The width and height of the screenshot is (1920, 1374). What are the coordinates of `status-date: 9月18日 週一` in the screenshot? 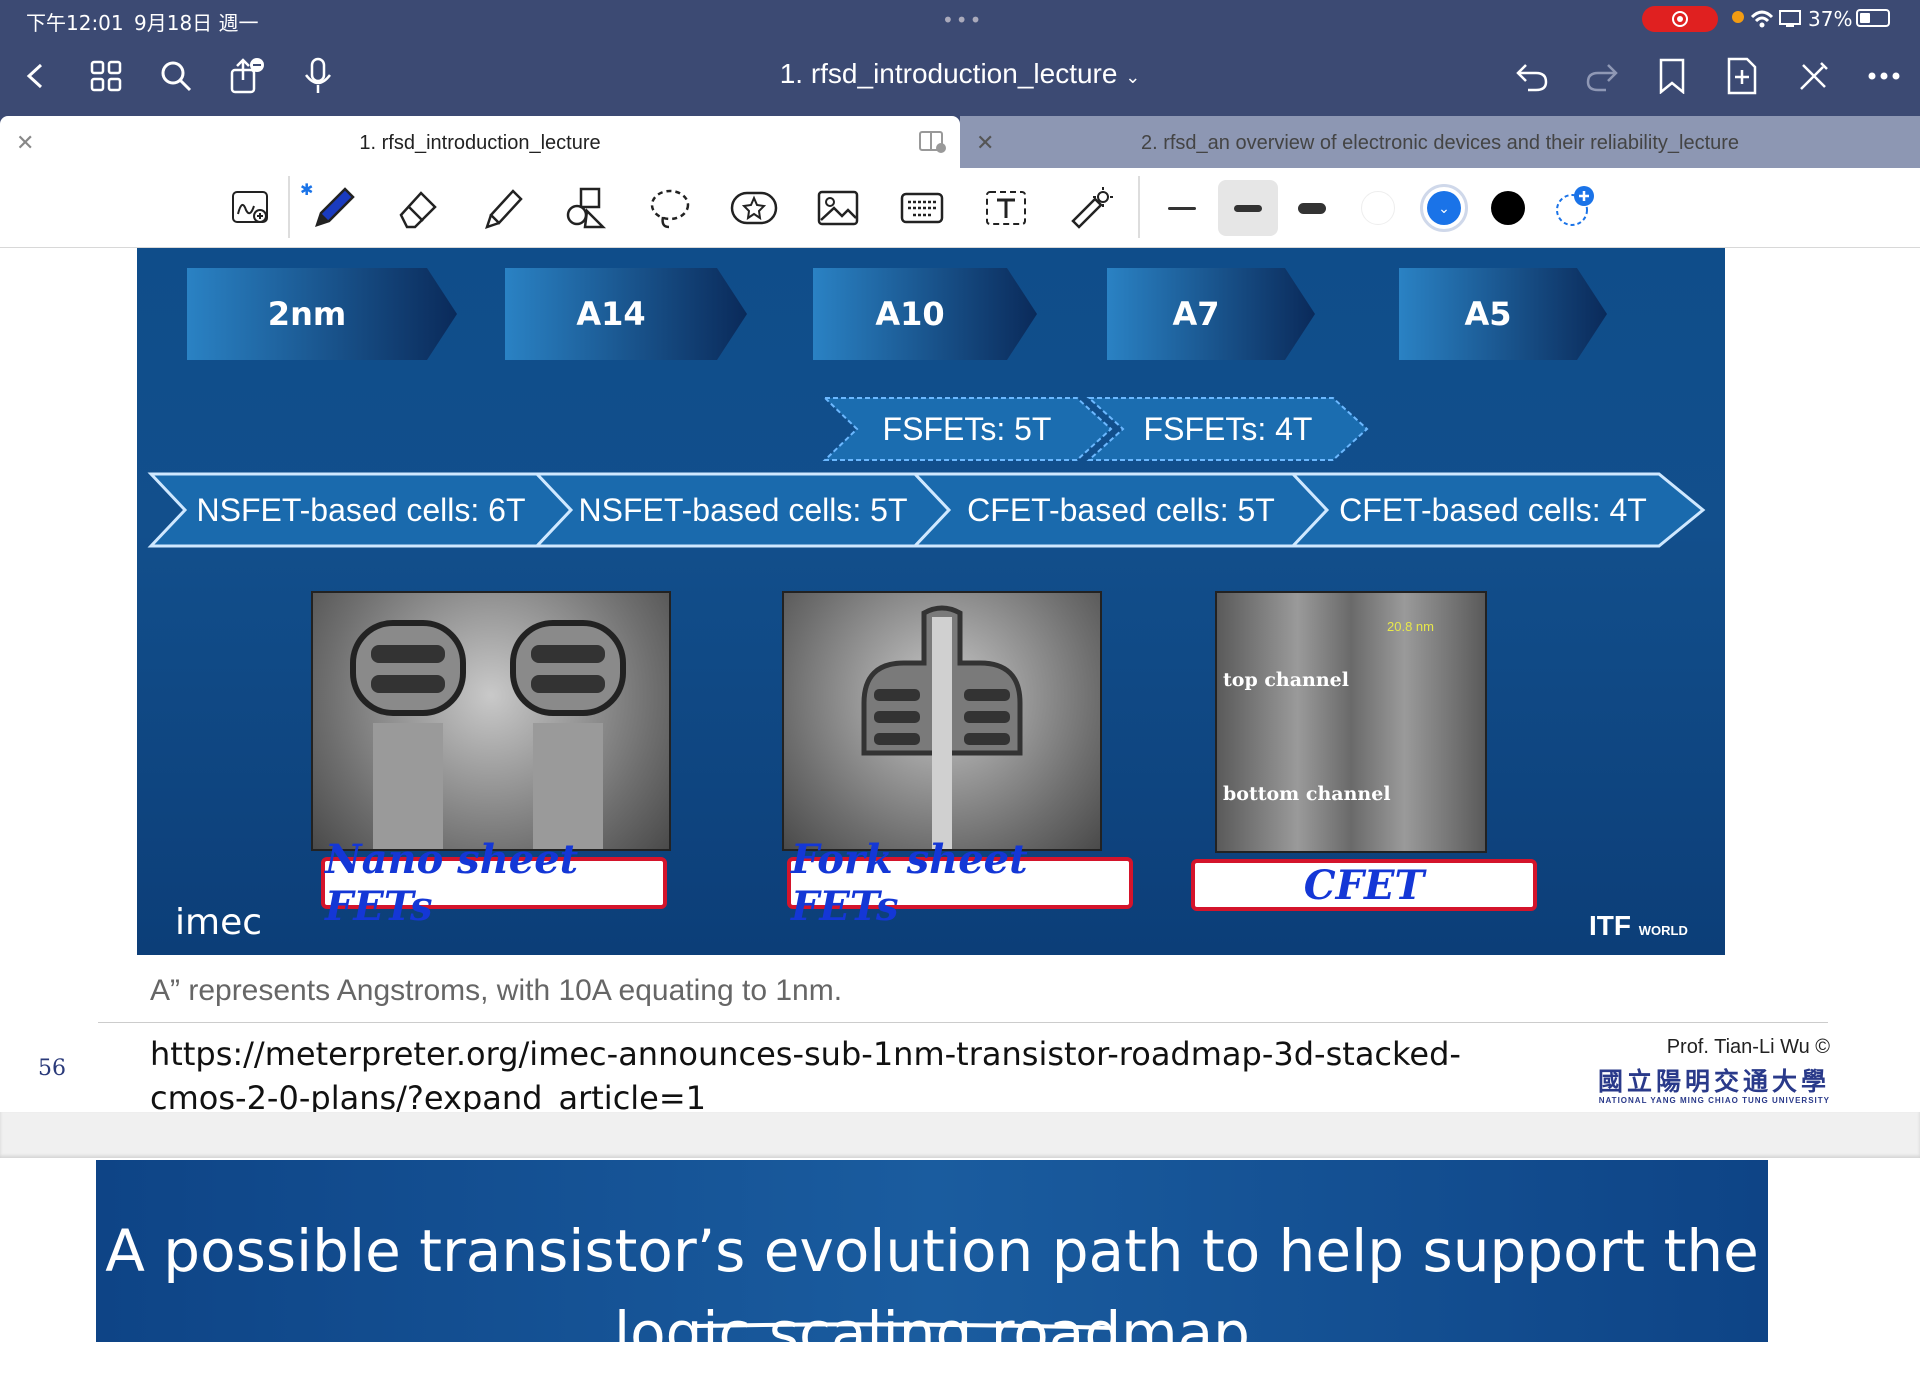 It's located at (196, 23).